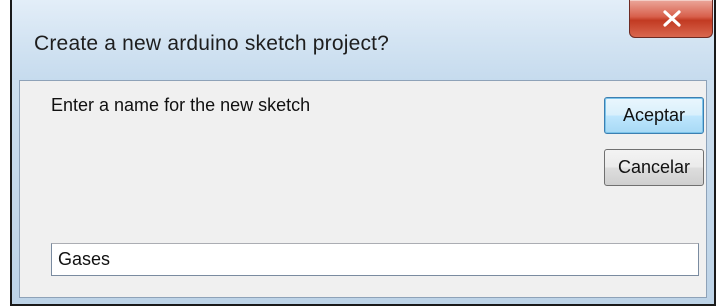  Describe the element at coordinates (375, 259) in the screenshot. I see `sketch-name-input` at that location.